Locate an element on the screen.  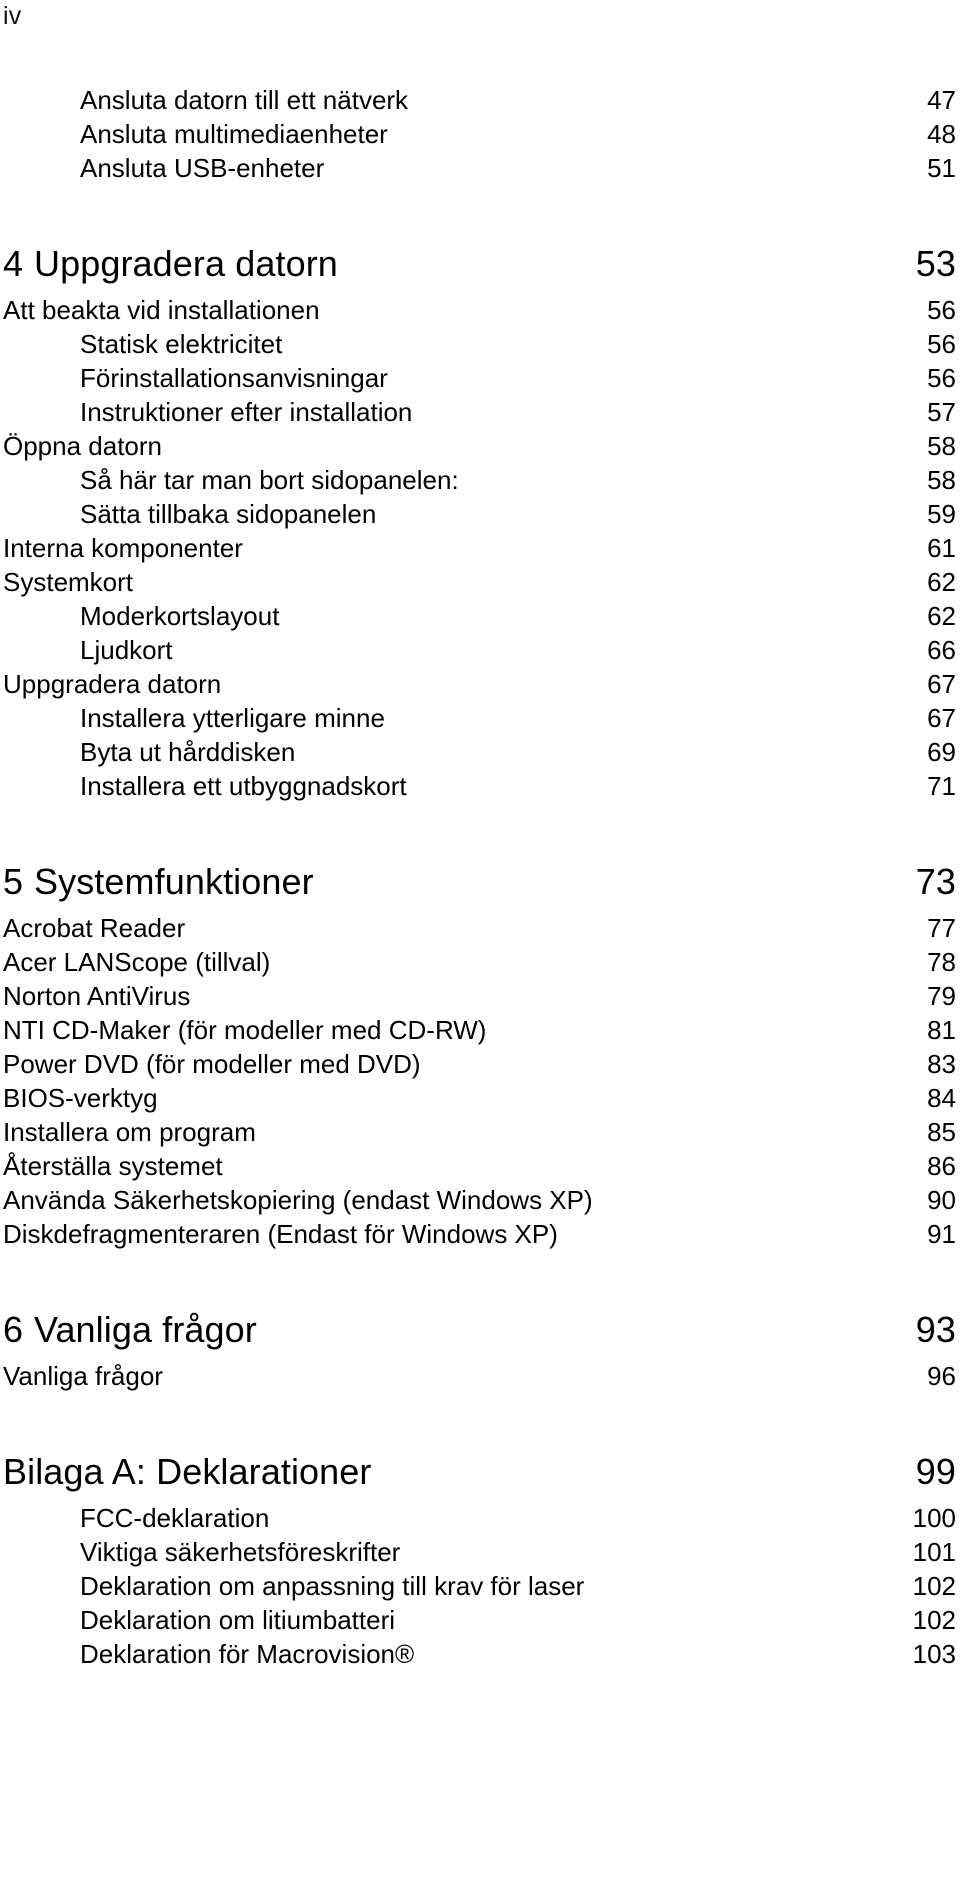
chapter-heading-chapter4: 4 Uppgradera datorn 53 is located at coordinates (480, 269).